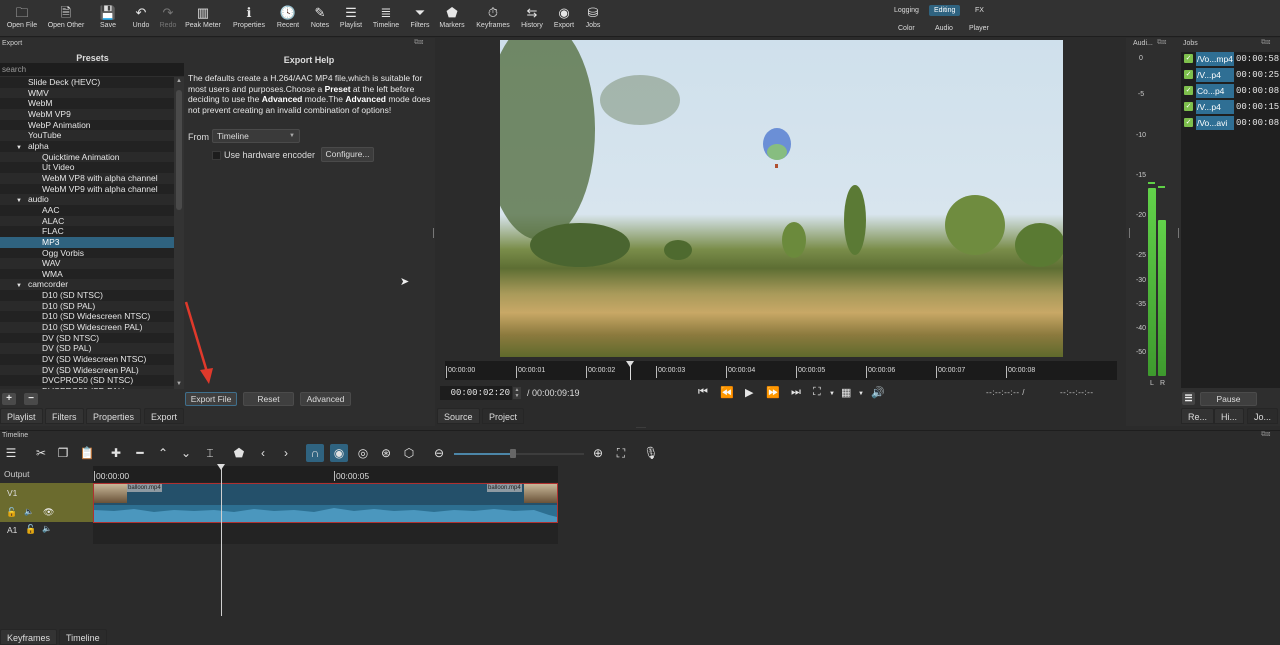 The image size is (1280, 645). What do you see at coordinates (41, 453) in the screenshot?
I see `cut-icon: ✂` at bounding box center [41, 453].